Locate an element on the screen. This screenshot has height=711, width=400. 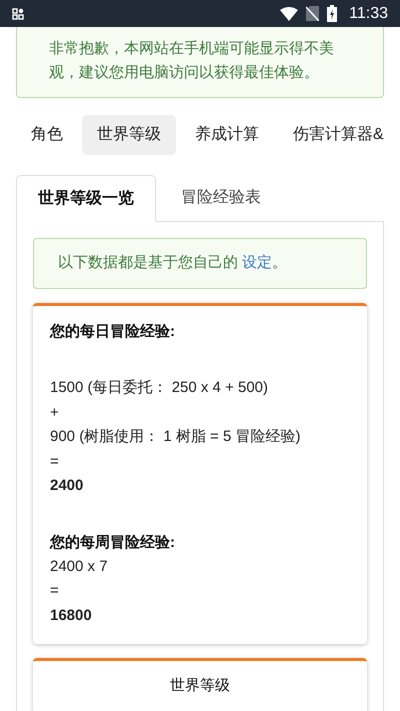
formula-line: 900 (树脂使用： 1 树脂 = 5 冒险经验) is located at coordinates (176, 437).